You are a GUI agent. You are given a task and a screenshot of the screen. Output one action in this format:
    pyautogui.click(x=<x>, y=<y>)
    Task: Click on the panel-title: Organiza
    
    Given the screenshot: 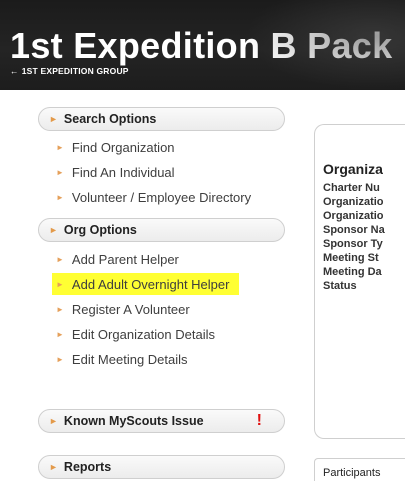 What is the action you would take?
    pyautogui.click(x=353, y=169)
    